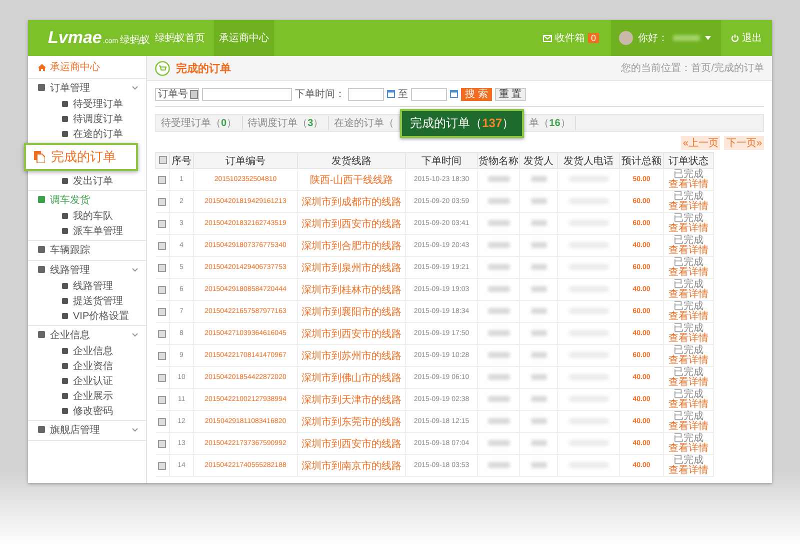 The image size is (800, 546). What do you see at coordinates (462, 123) in the screenshot?
I see `tab: 完成的订单（137）` at bounding box center [462, 123].